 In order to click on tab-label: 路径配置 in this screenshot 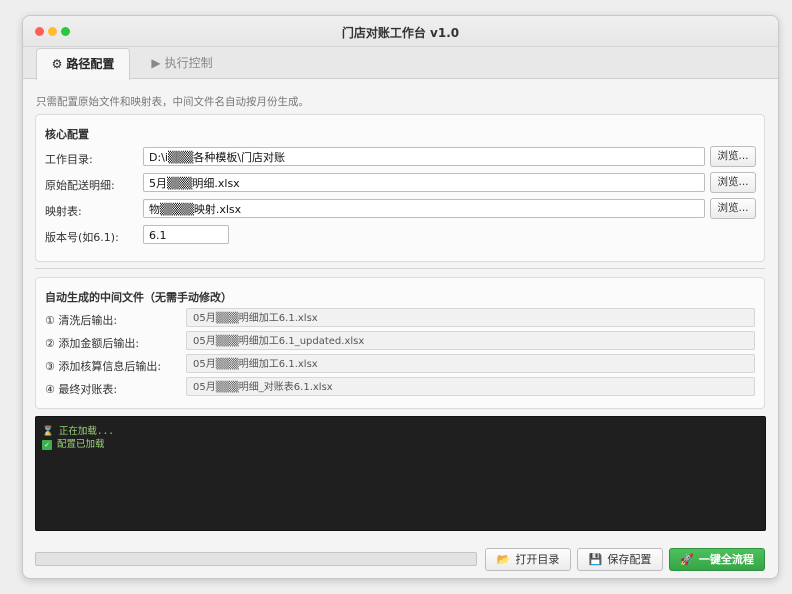, I will do `click(90, 64)`.